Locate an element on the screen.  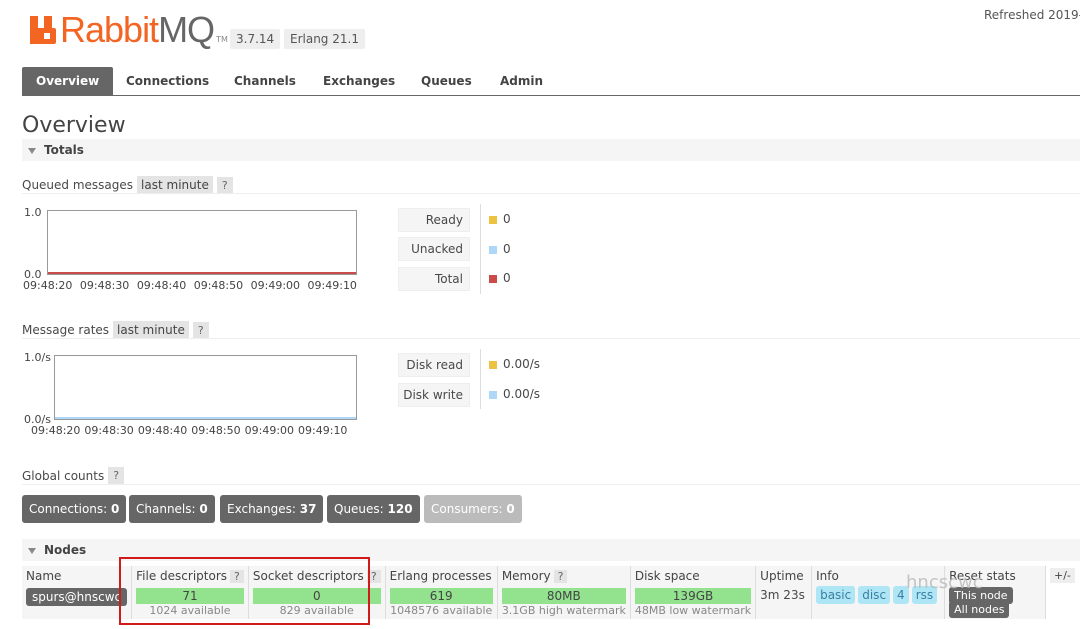
queued-messages-row: Queued messages last minute ? is located at coordinates (127, 185).